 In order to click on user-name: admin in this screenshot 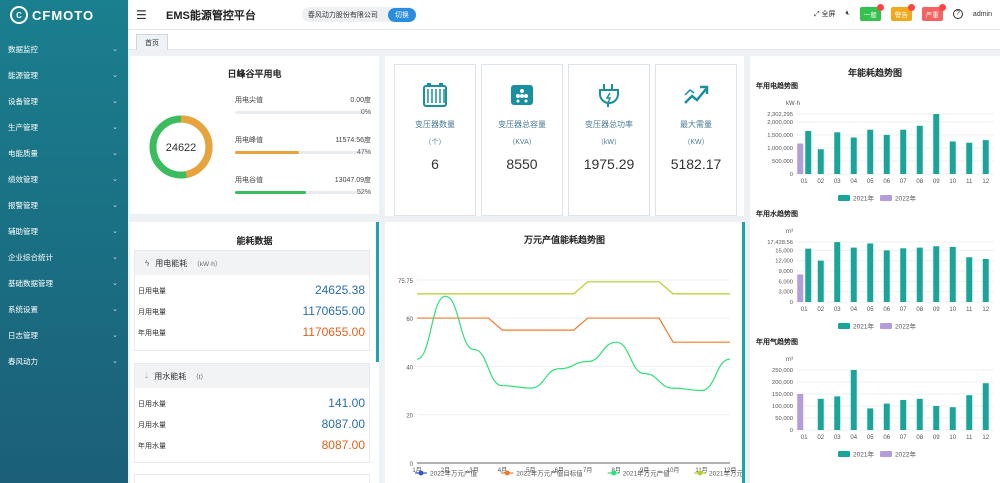, I will do `click(982, 14)`.